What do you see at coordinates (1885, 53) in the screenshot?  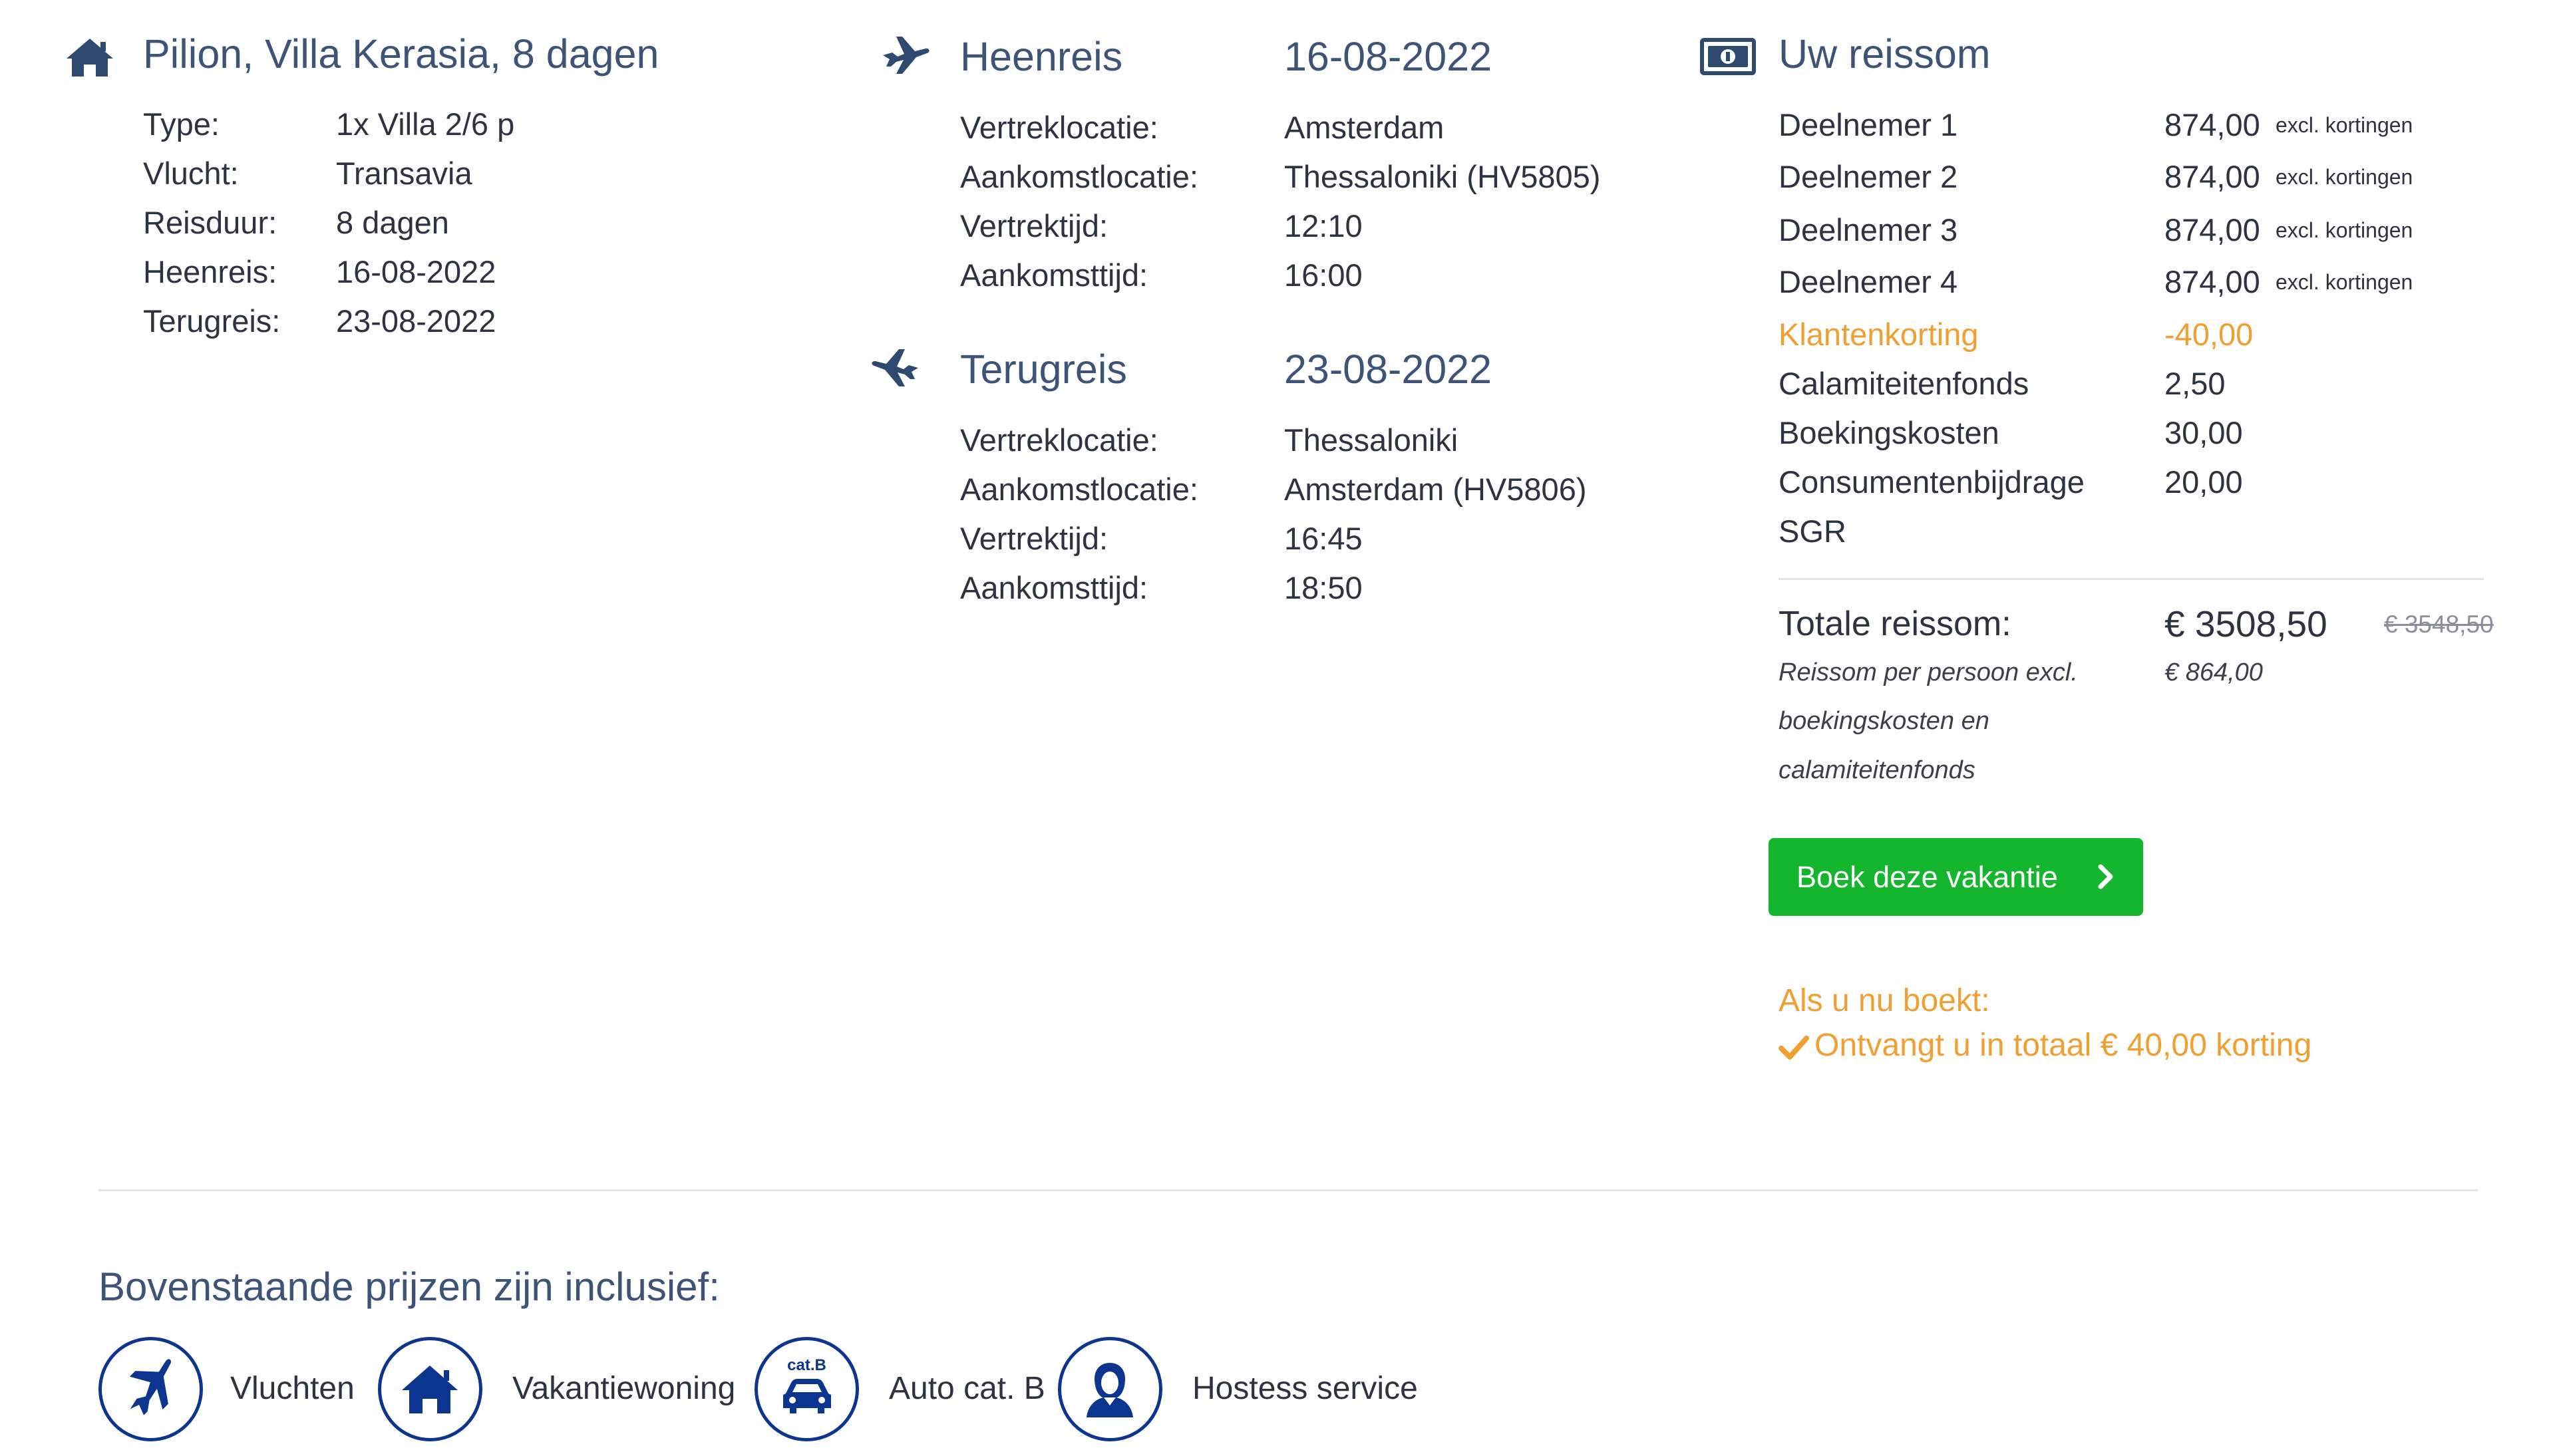 I see `price-title: Uw reissom` at bounding box center [1885, 53].